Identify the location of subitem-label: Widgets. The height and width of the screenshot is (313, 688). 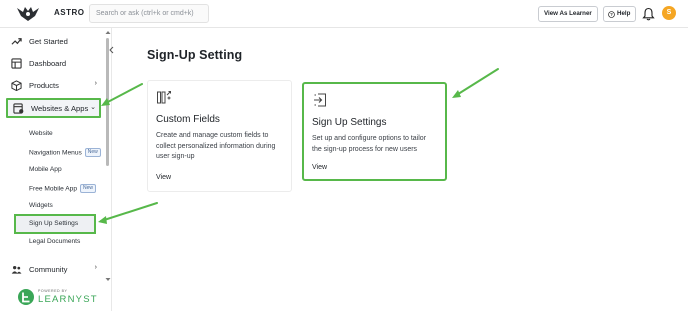
(41, 205).